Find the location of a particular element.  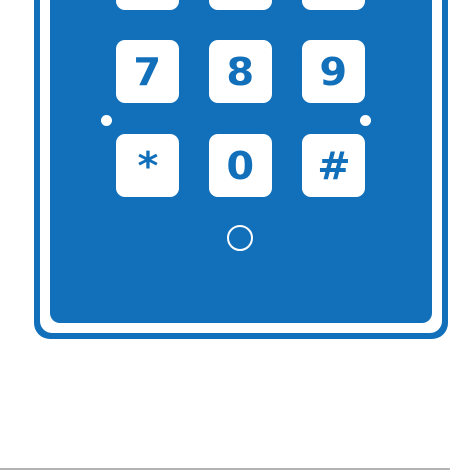

keypad-key-top-middle is located at coordinates (240, 5).